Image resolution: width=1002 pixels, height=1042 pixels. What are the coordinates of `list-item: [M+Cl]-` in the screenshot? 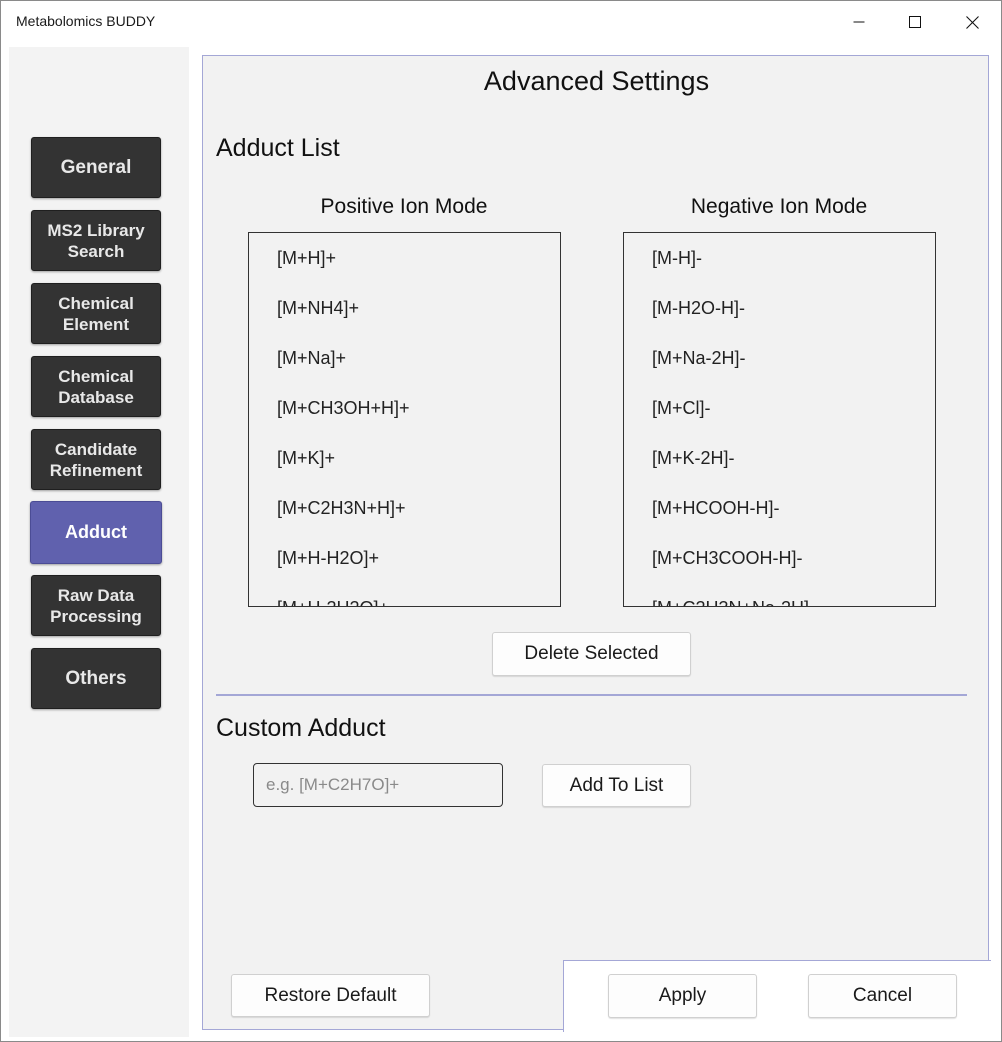 It's located at (779, 408).